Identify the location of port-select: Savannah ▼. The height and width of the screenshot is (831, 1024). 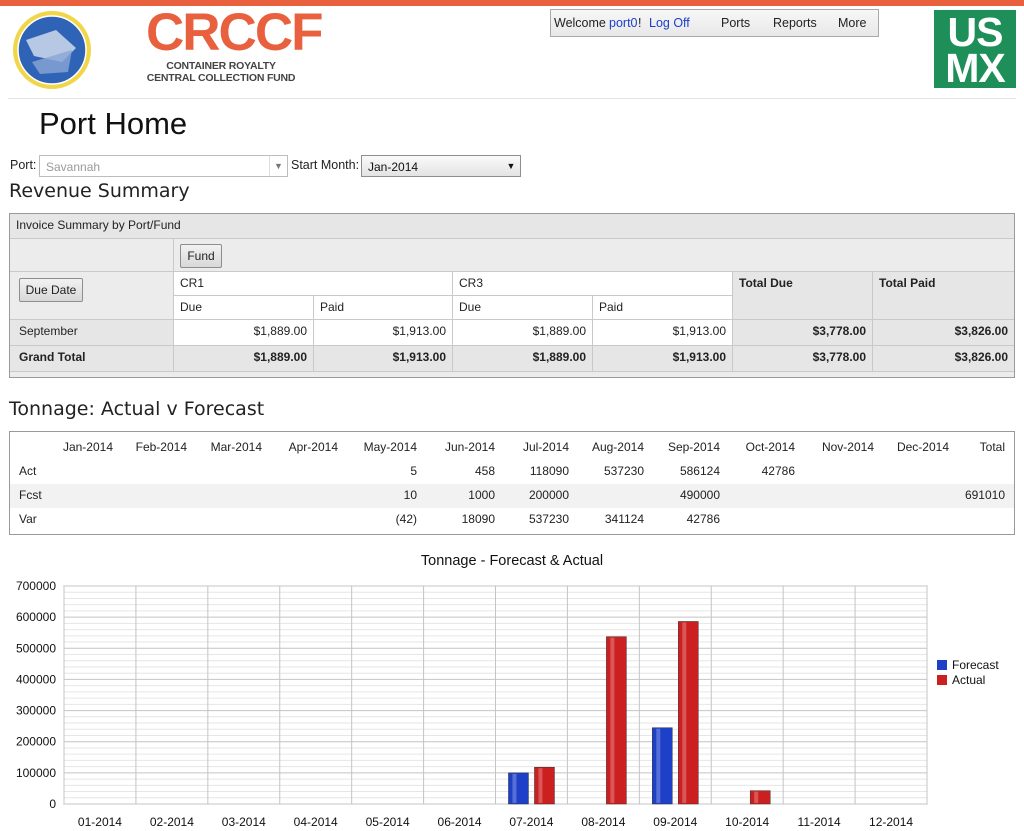
(163, 166).